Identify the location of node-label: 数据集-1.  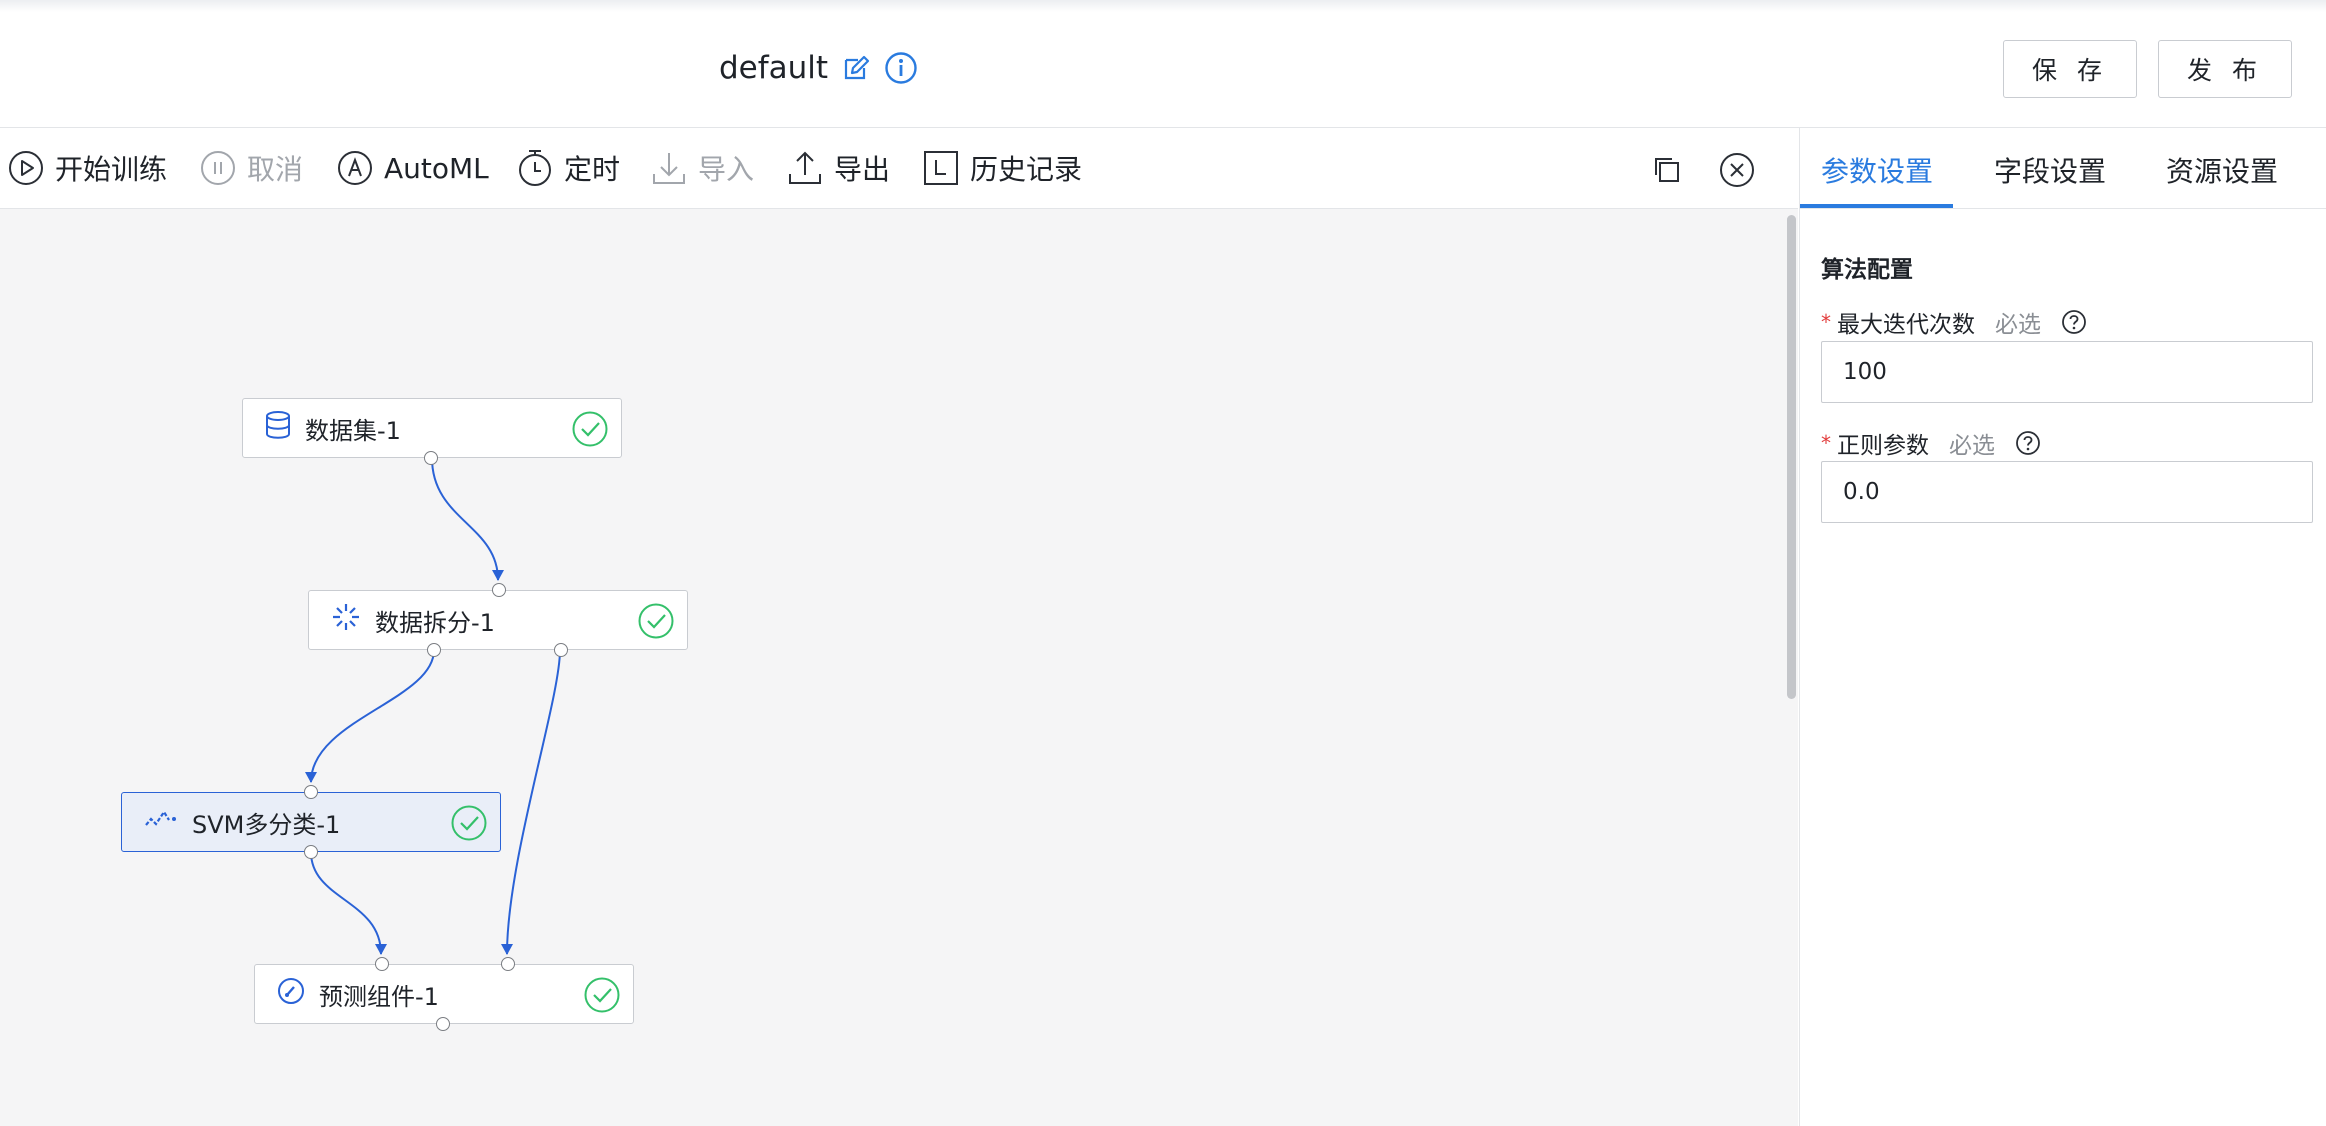
(353, 430).